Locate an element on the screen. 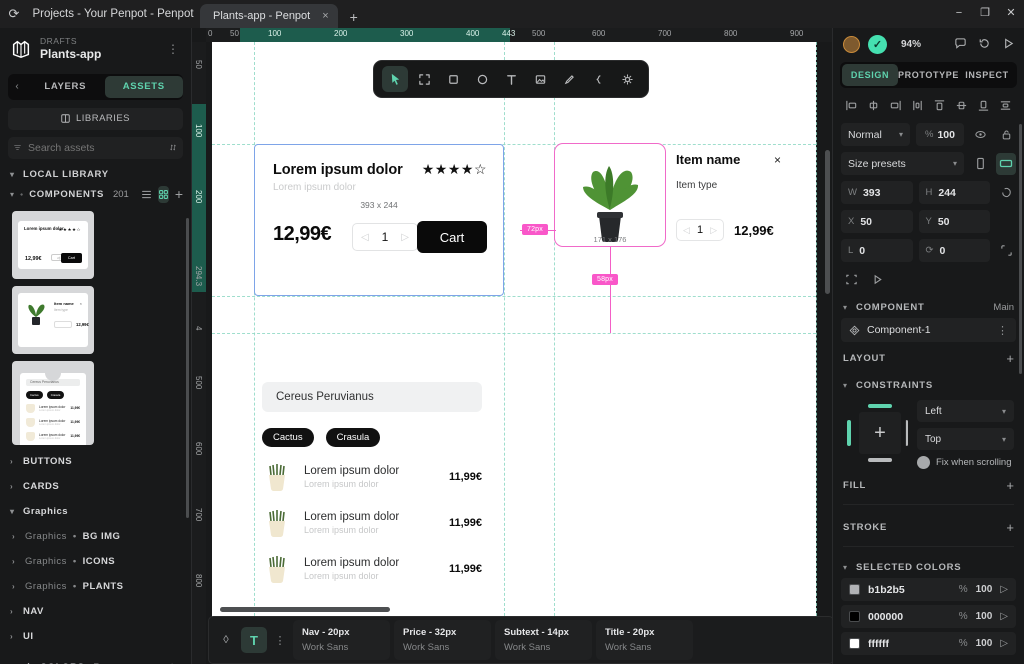 This screenshot has width=1024, height=664. window-close-button: ✕ is located at coordinates (1011, 12).